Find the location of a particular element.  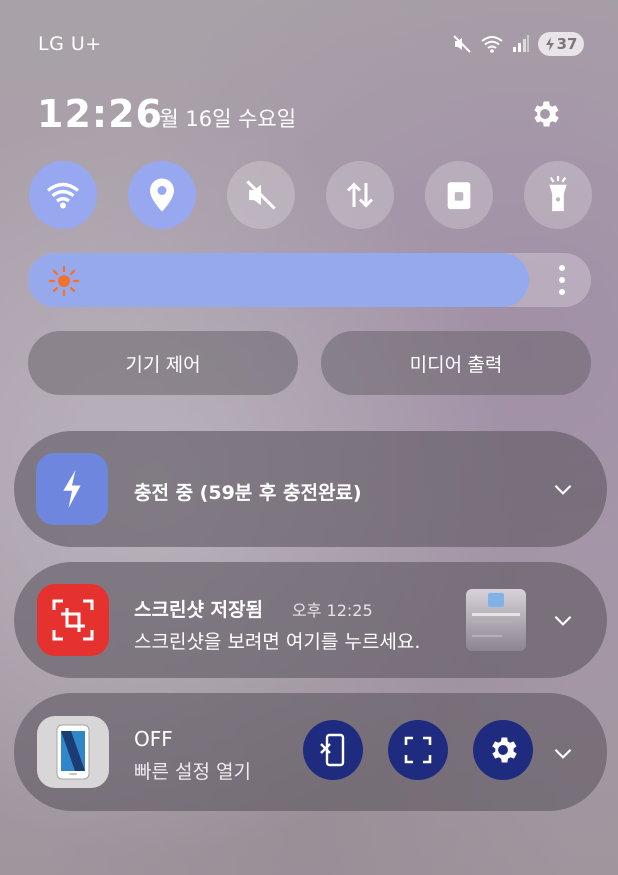

notification-title: OFF is located at coordinates (153, 739).